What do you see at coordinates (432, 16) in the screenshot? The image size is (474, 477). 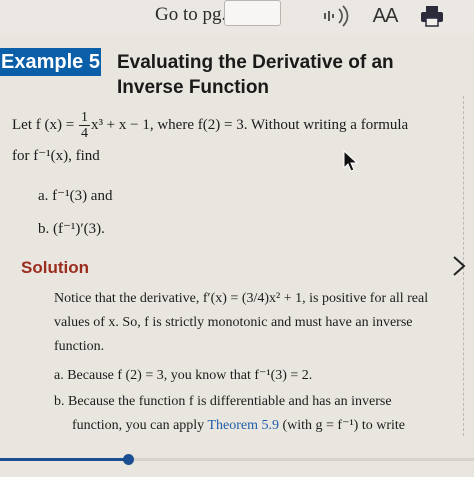 I see `print-icon` at bounding box center [432, 16].